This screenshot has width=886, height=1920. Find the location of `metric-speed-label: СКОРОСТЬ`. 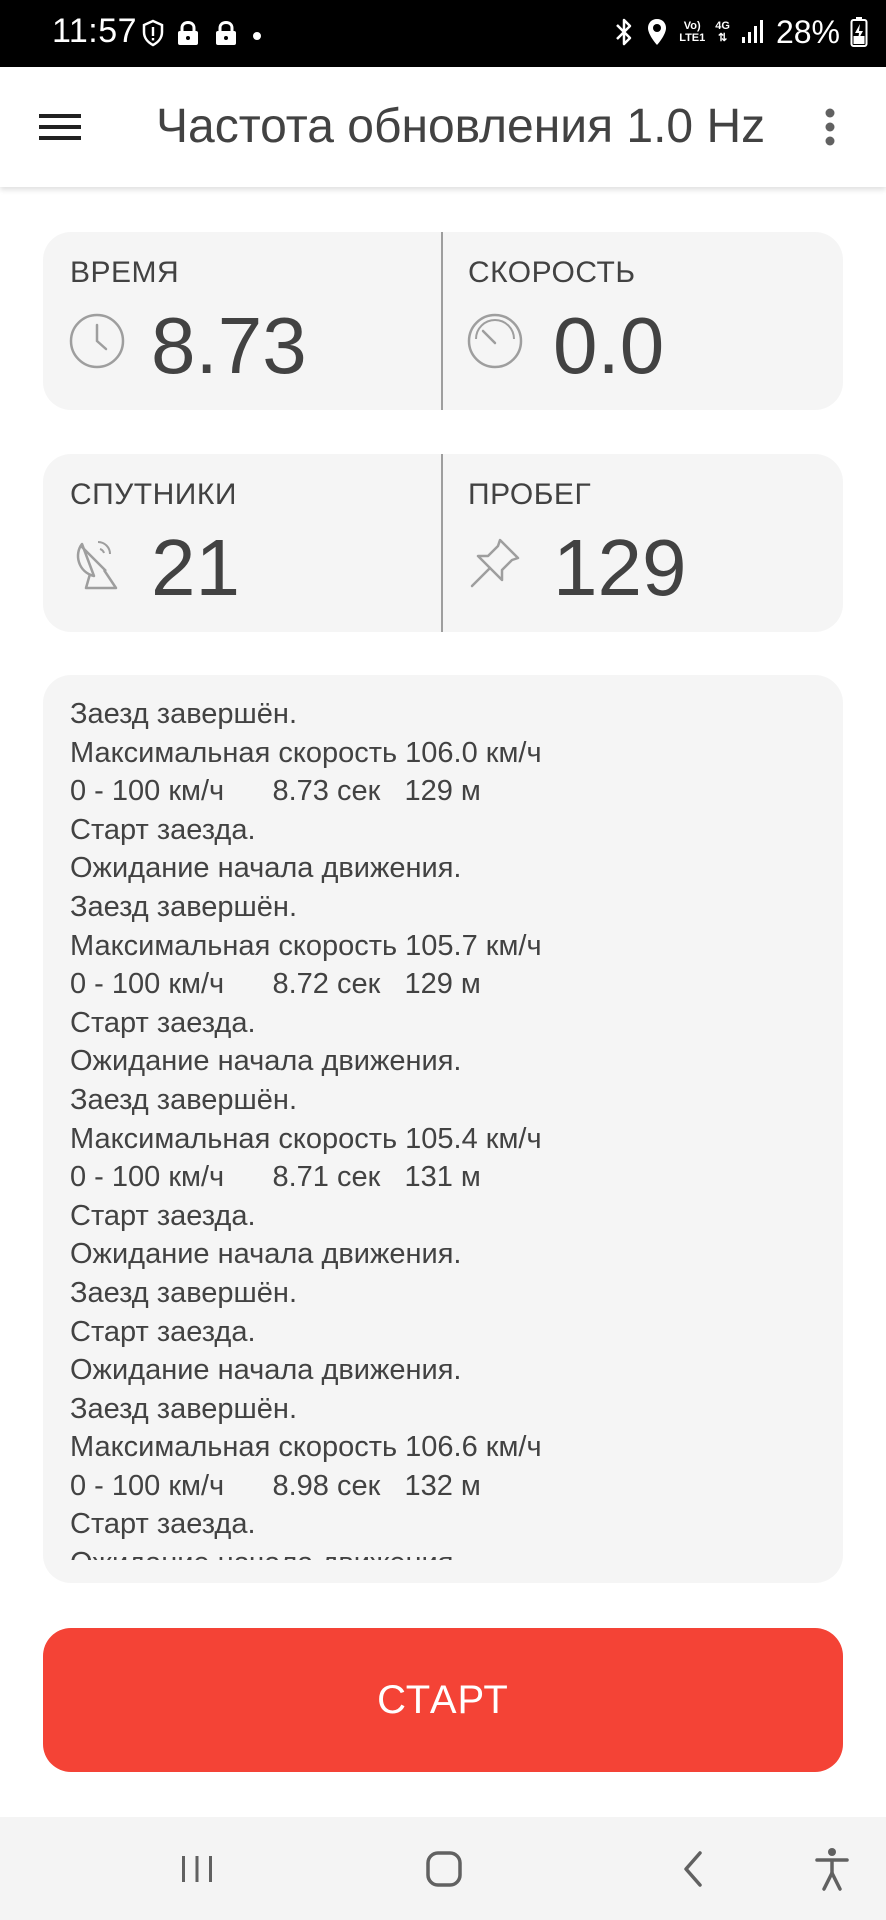

metric-speed-label: СКОРОСТЬ is located at coordinates (552, 272).